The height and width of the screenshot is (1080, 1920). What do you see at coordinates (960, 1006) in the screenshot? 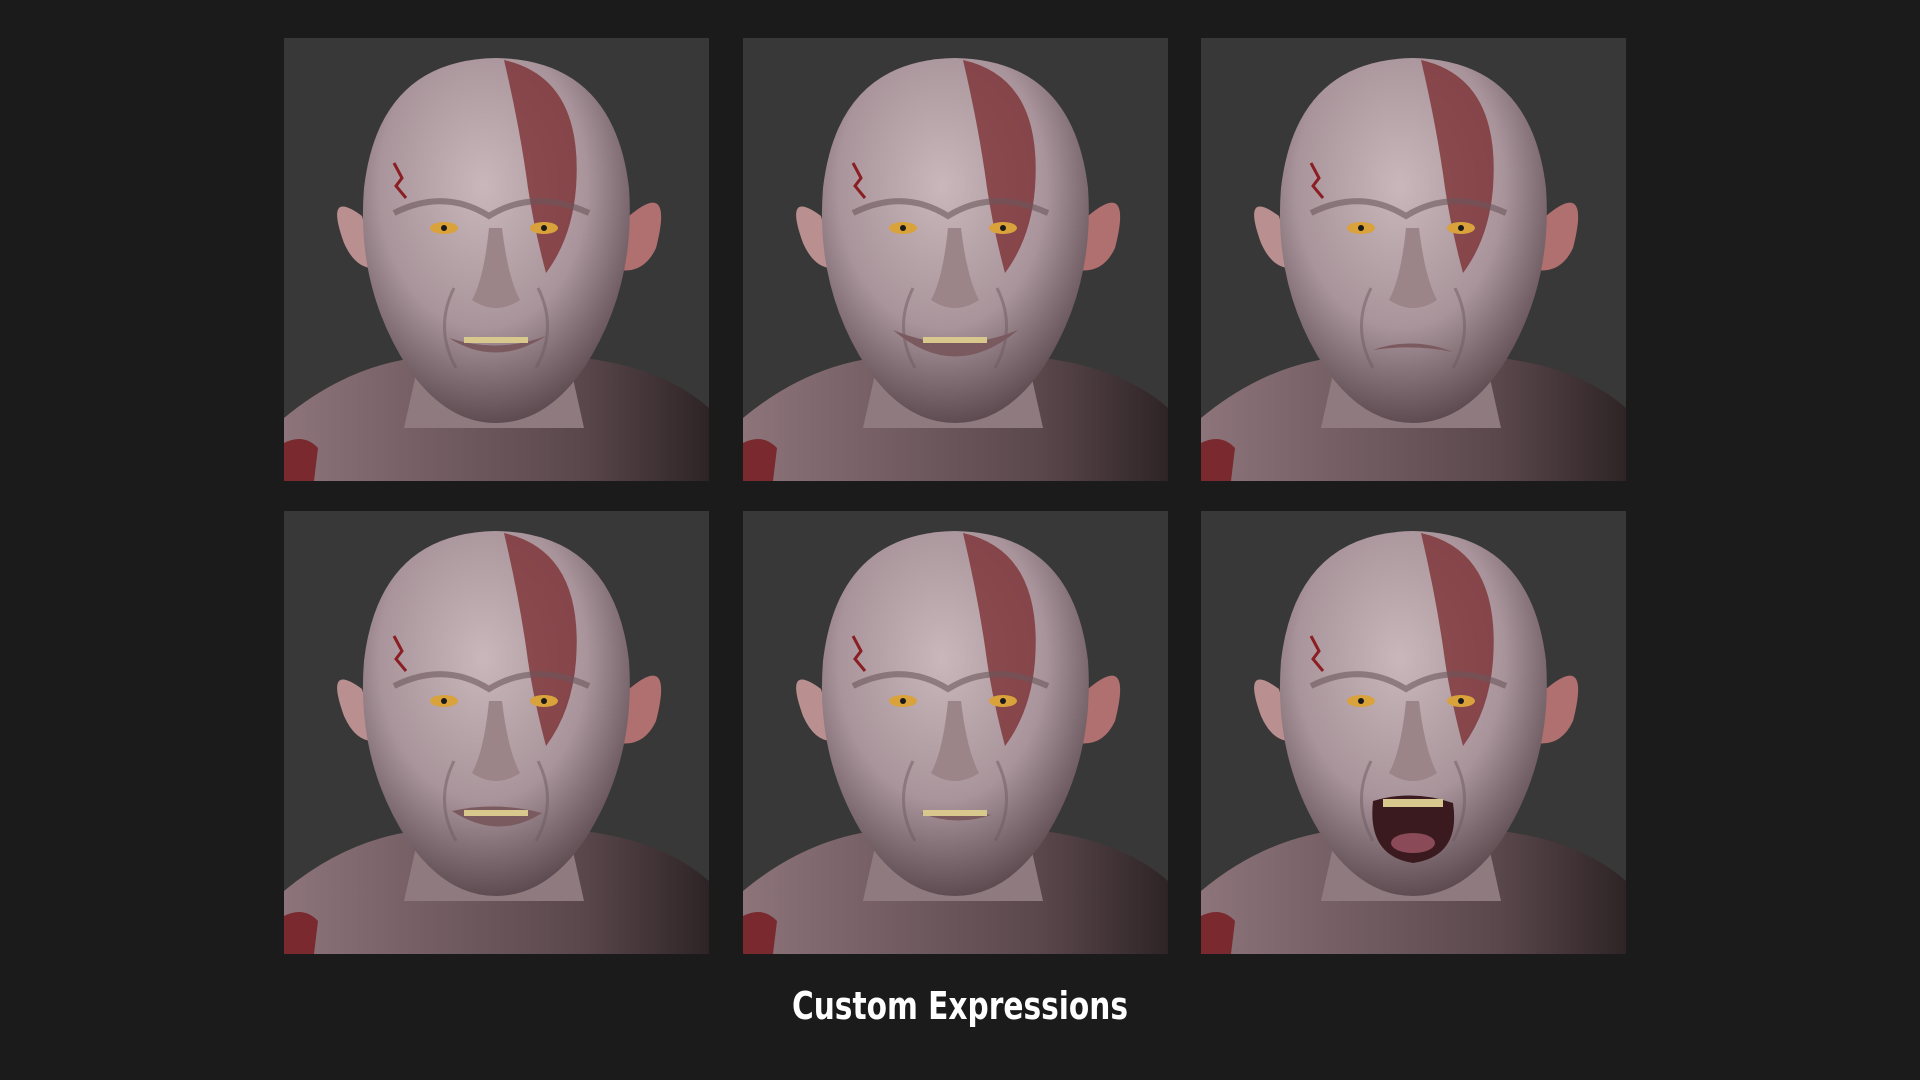
I see `gallery-caption: Custom Expressions` at bounding box center [960, 1006].